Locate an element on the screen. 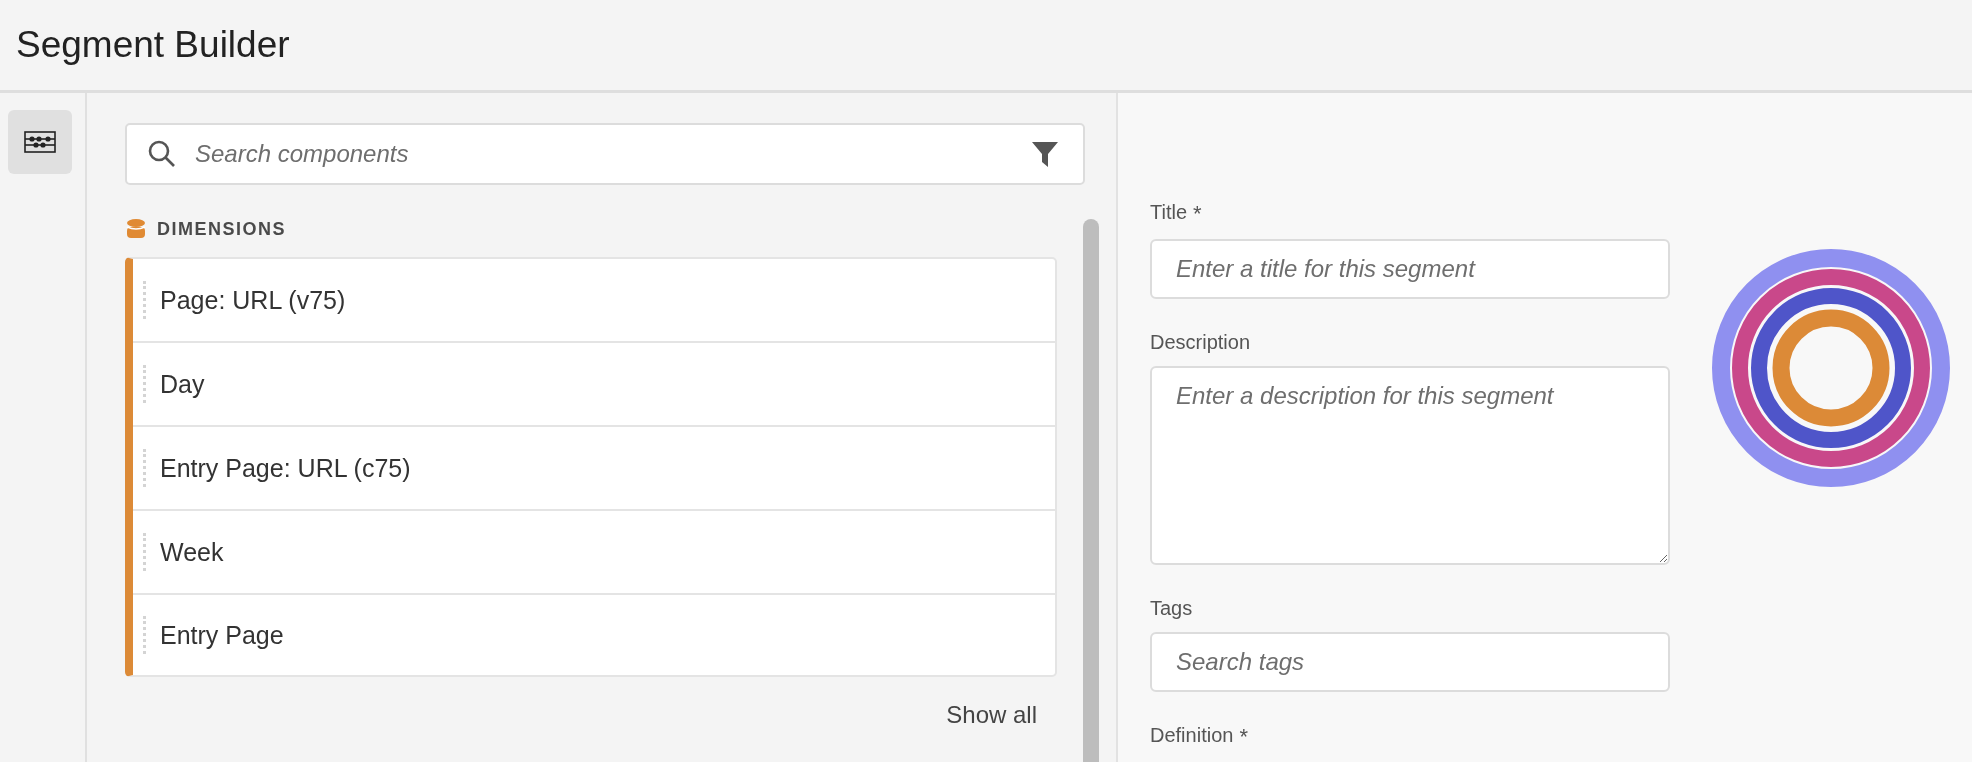 The width and height of the screenshot is (1972, 762). section-heading: DIMENSIONS is located at coordinates (221, 229).